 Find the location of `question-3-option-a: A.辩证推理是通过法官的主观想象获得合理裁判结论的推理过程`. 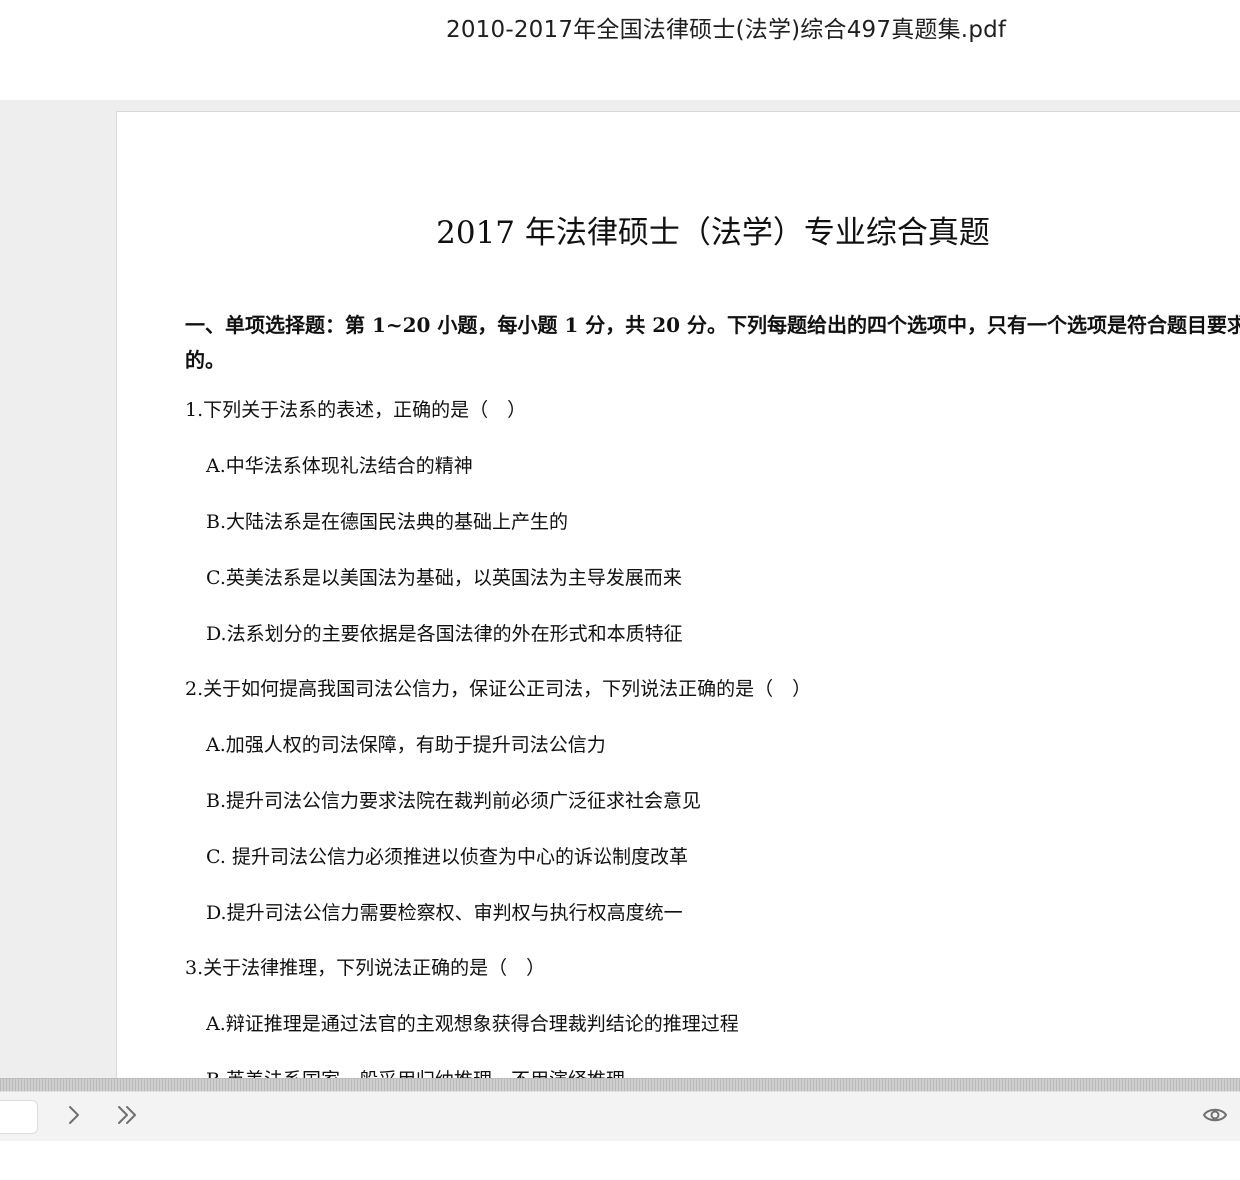

question-3-option-a: A.辩证推理是通过法官的主观想象获得合理裁判结论的推理过程 is located at coordinates (472, 1024).